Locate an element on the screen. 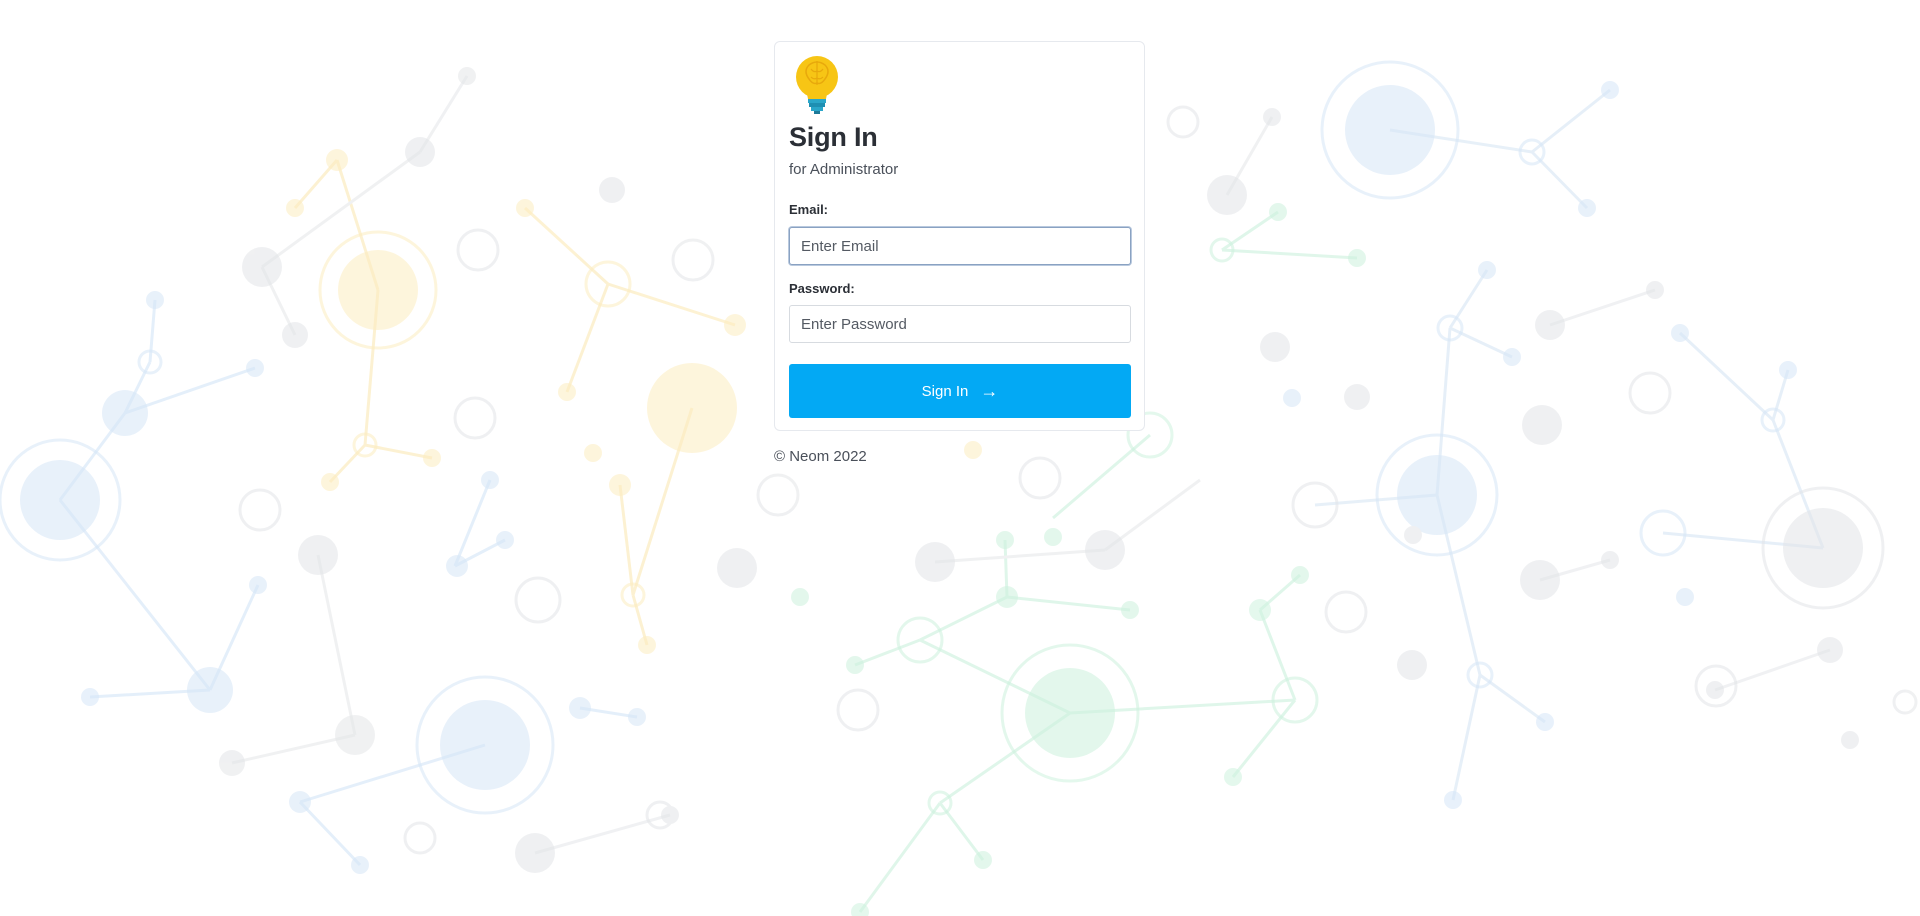 The image size is (1920, 916). sign-in-button: Sign In → is located at coordinates (960, 391).